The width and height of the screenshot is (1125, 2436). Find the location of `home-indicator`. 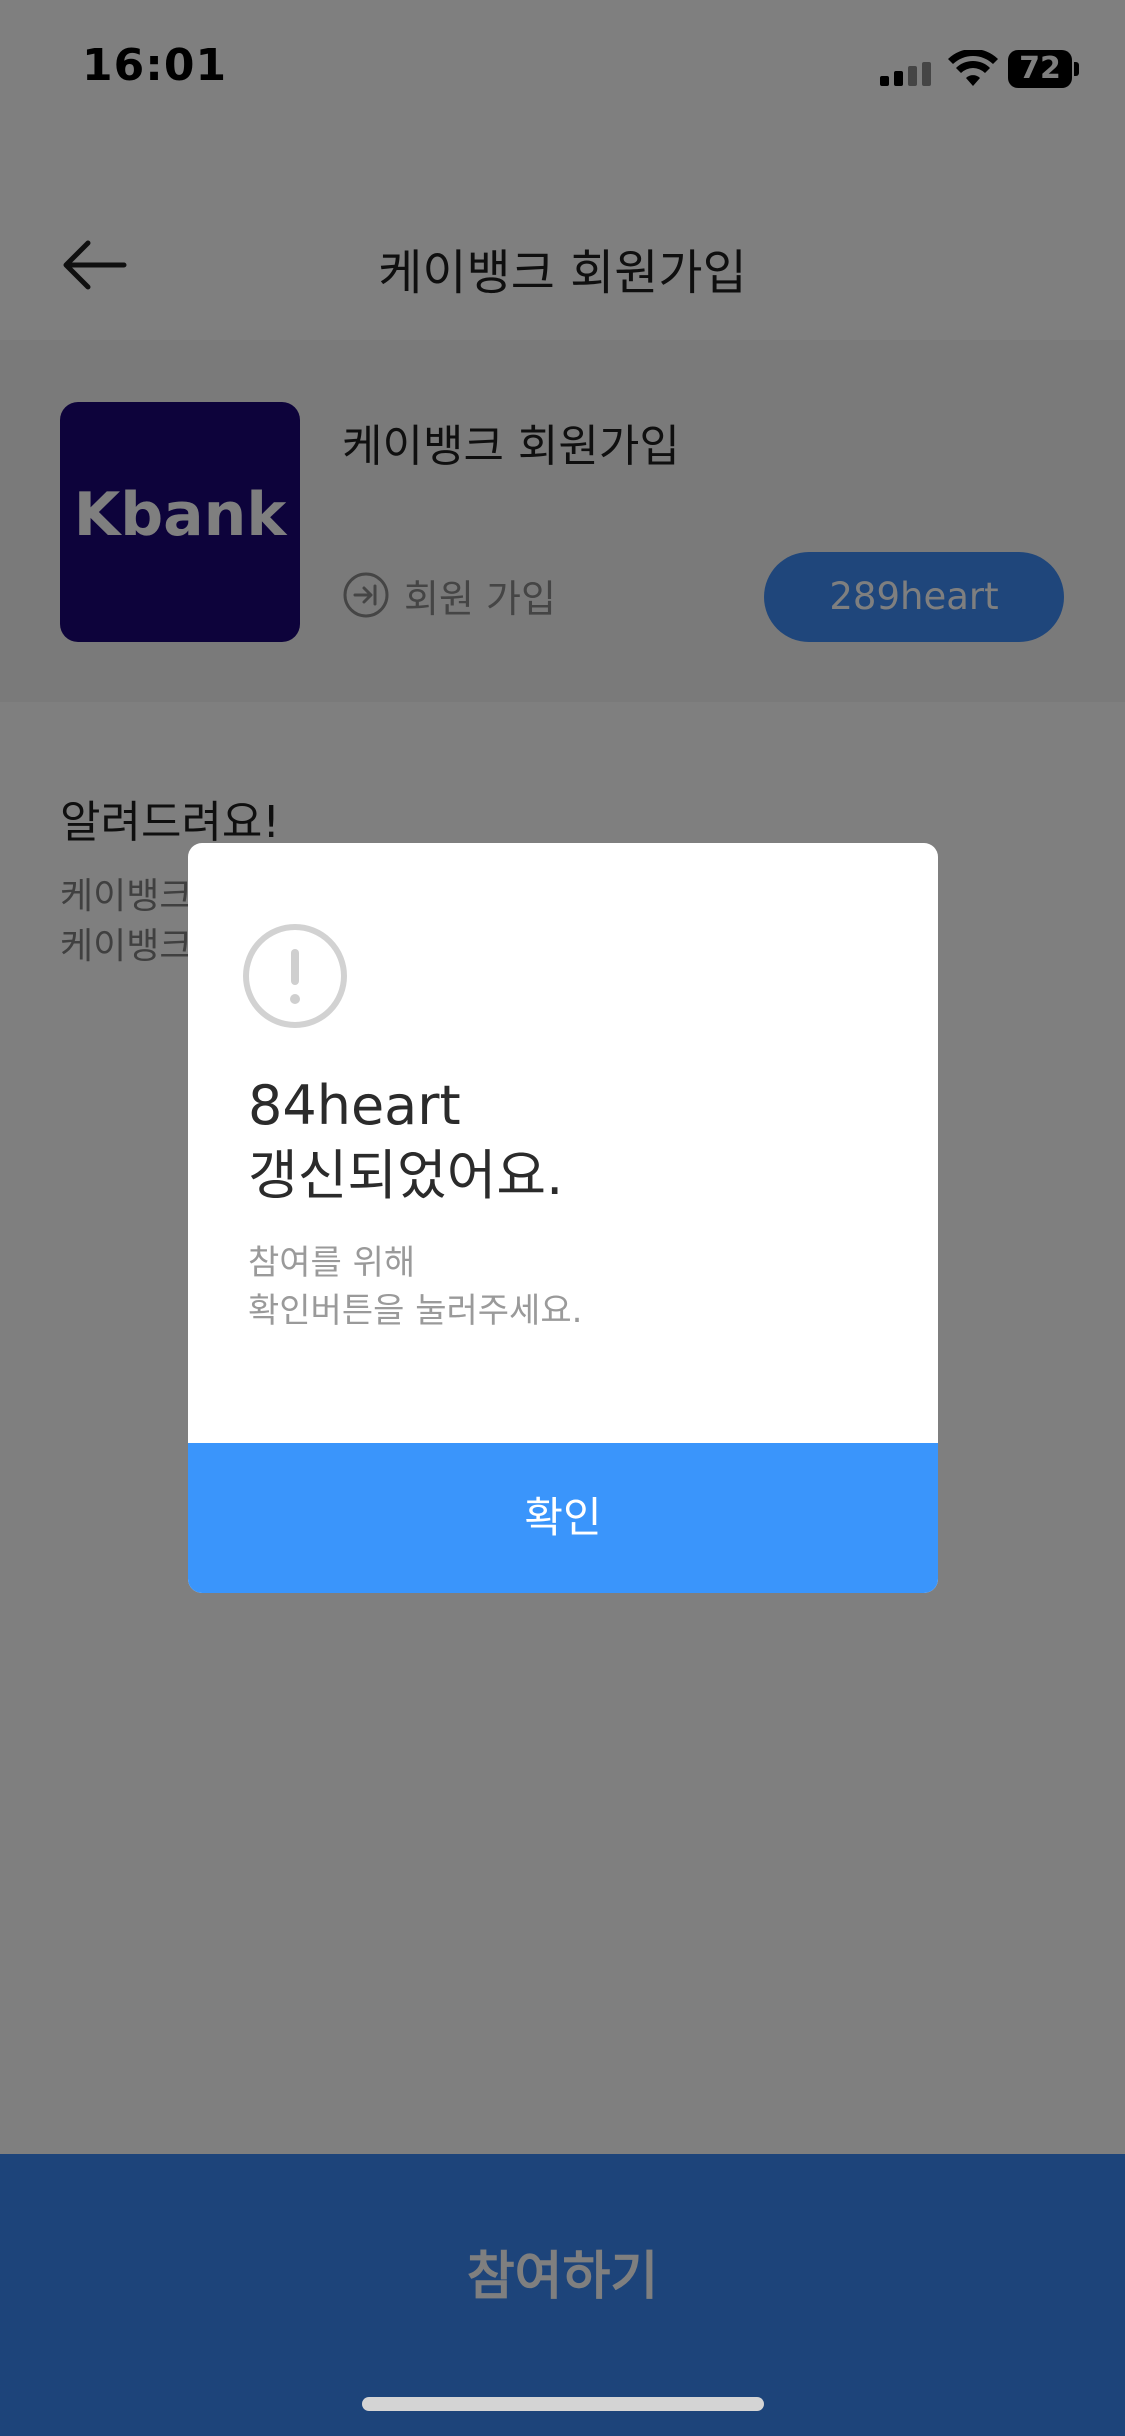

home-indicator is located at coordinates (563, 2404).